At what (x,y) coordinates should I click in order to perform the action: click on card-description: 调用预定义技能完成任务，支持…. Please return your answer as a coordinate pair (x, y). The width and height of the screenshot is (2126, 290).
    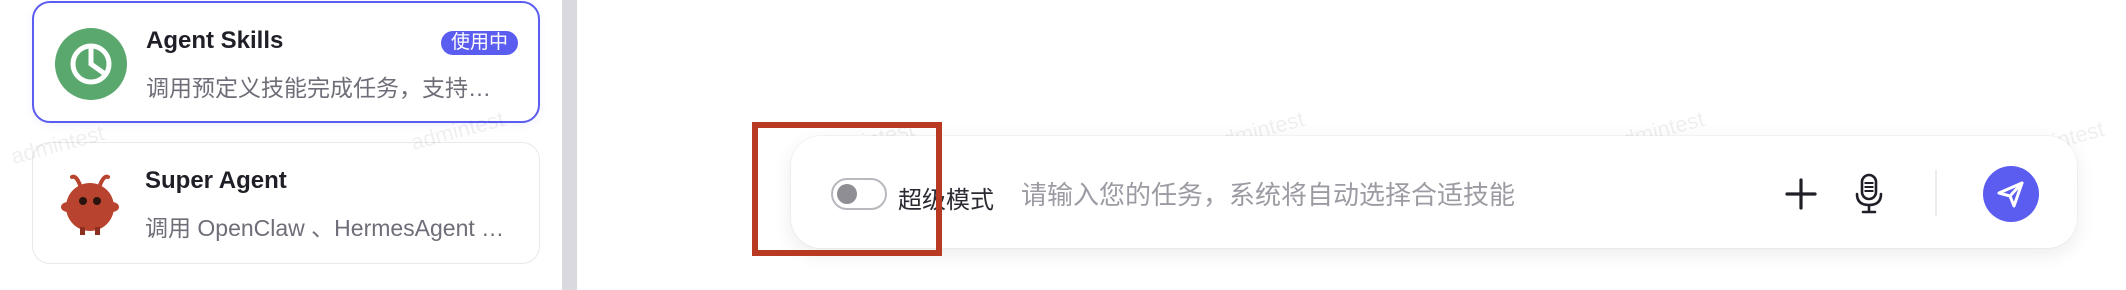
    Looking at the image, I should click on (318, 88).